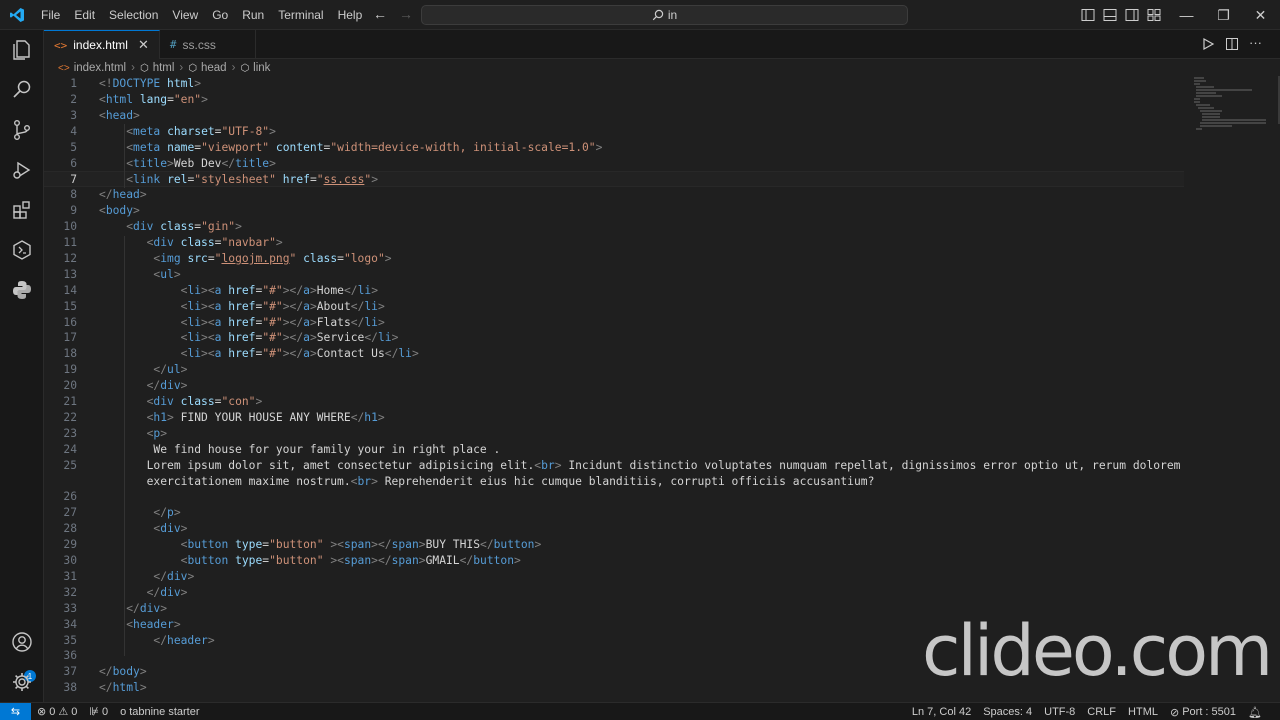 Image resolution: width=1280 pixels, height=720 pixels. I want to click on line-content: <body>, so click(119, 211).